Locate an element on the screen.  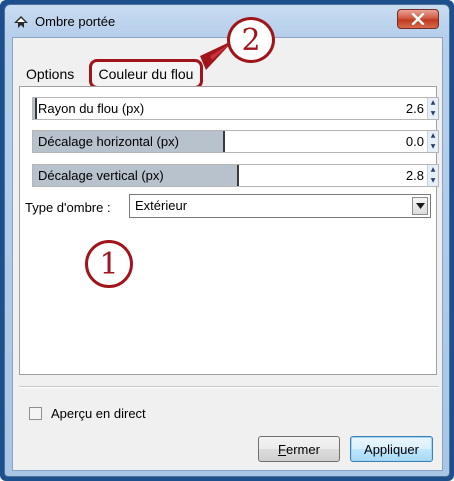
close-button: Fermer is located at coordinates (299, 449).